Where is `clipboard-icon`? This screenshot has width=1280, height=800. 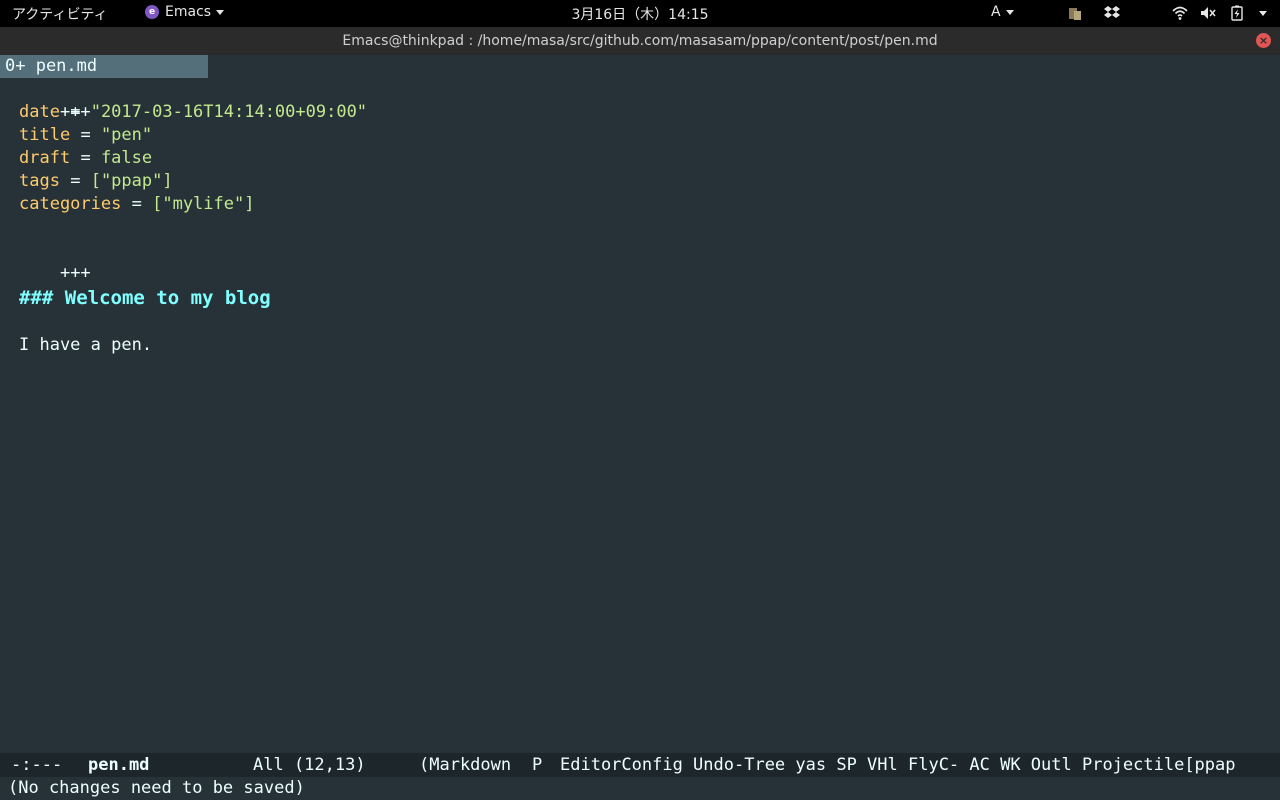 clipboard-icon is located at coordinates (1075, 13).